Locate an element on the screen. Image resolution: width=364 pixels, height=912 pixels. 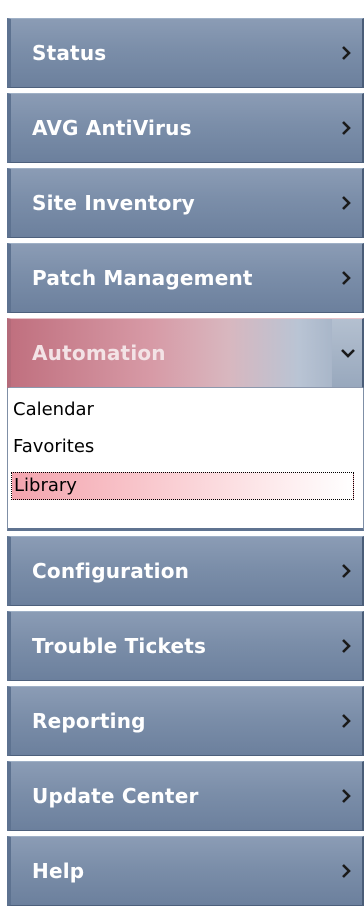
menu-item-reporting: Reporting is located at coordinates (185, 721).